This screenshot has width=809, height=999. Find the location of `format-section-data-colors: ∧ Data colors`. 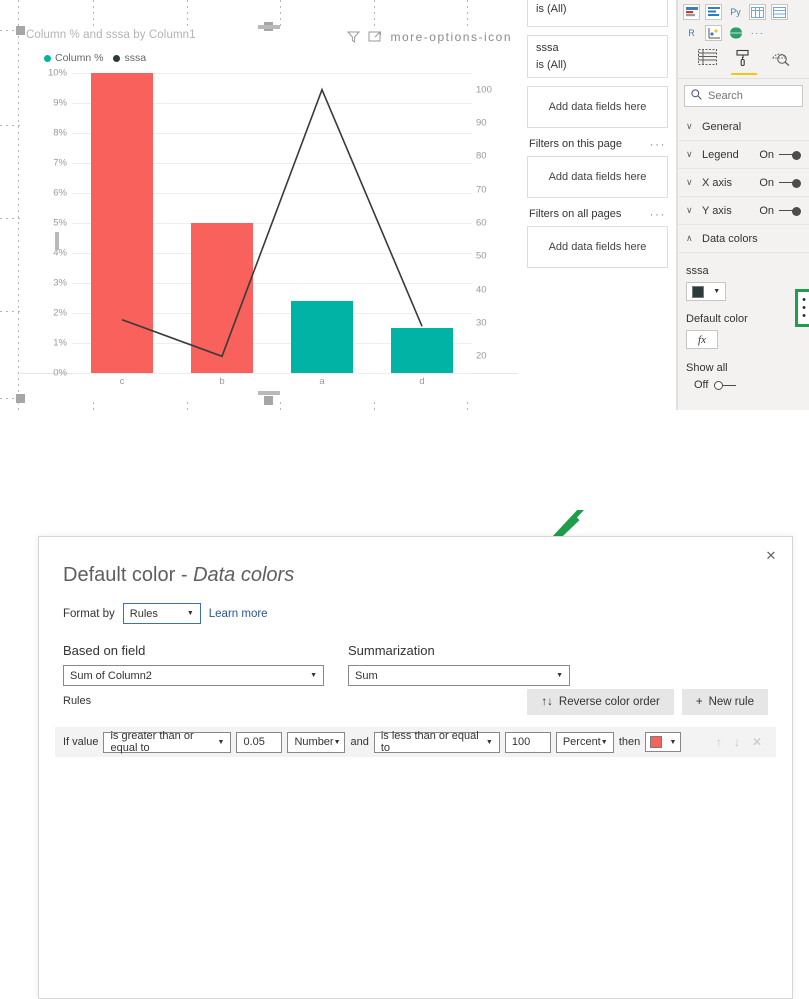

format-section-data-colors: ∧ Data colors is located at coordinates (743, 239).